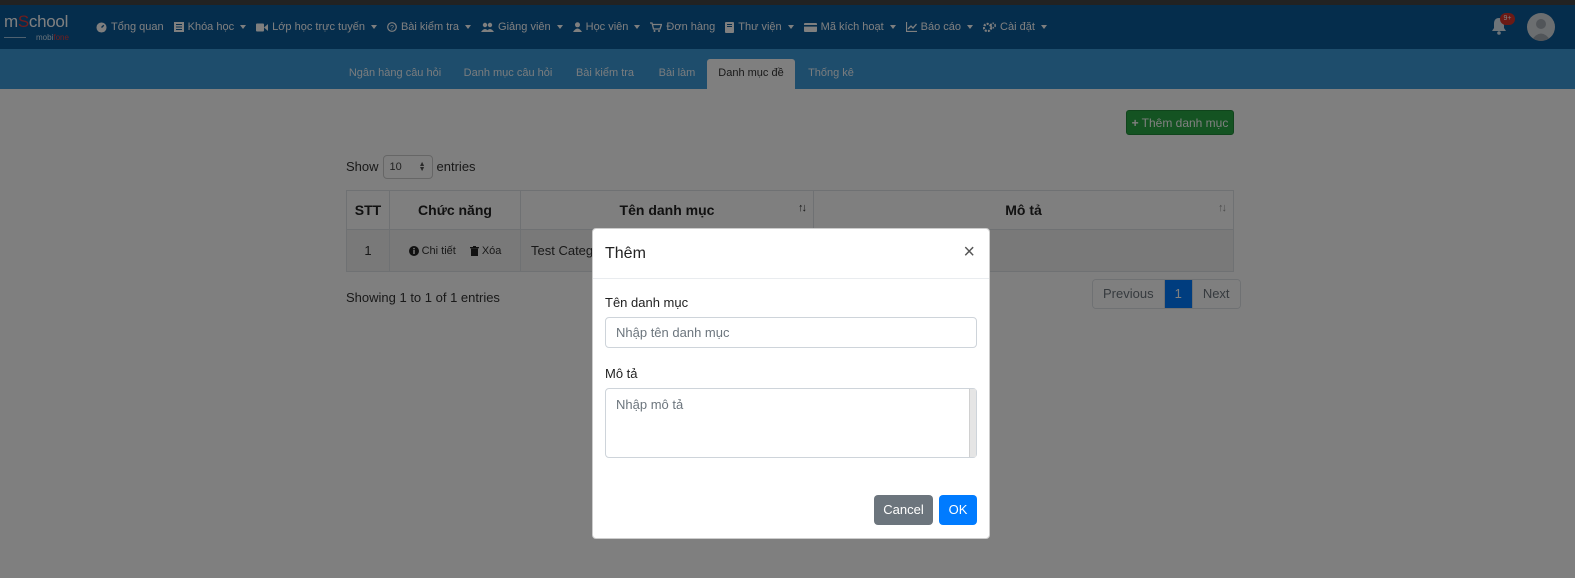 This screenshot has width=1575, height=578. Describe the element at coordinates (903, 510) in the screenshot. I see `cancel-button: Cancel` at that location.